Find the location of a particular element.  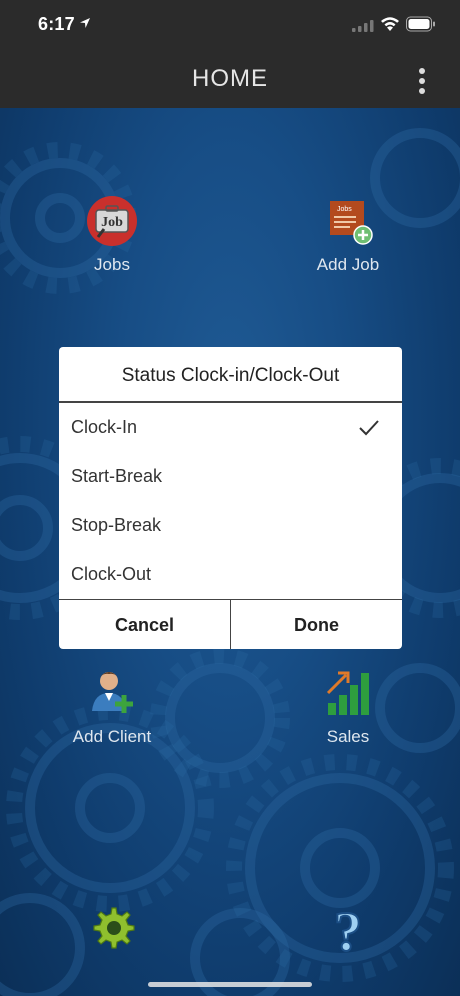

jobs-tile: Job Jobs is located at coordinates (112, 234).